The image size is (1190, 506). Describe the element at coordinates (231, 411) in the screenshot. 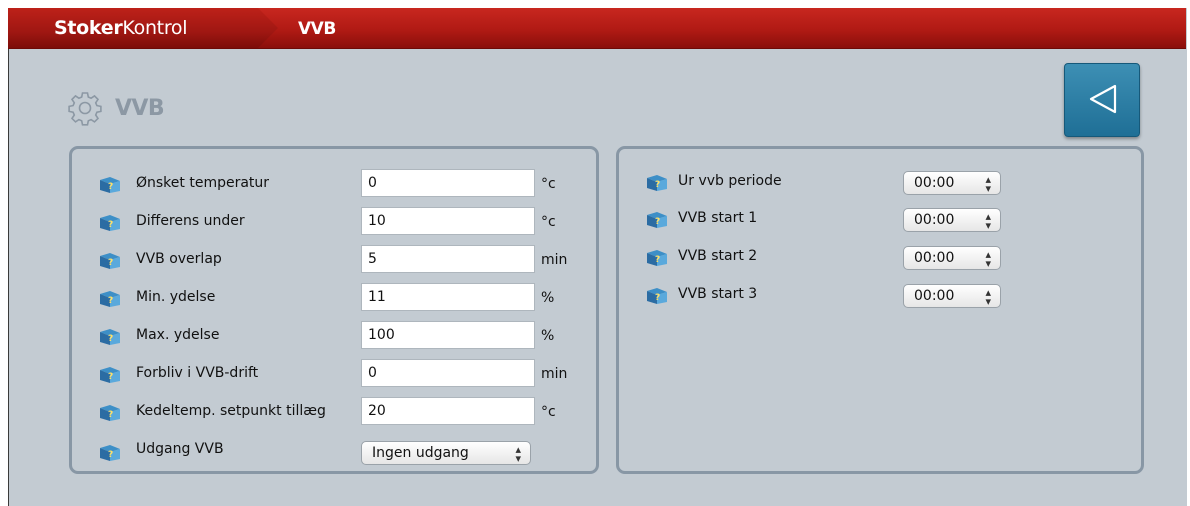

I see `setting-label: Kedeltemp. setpunkt tillæg` at that location.